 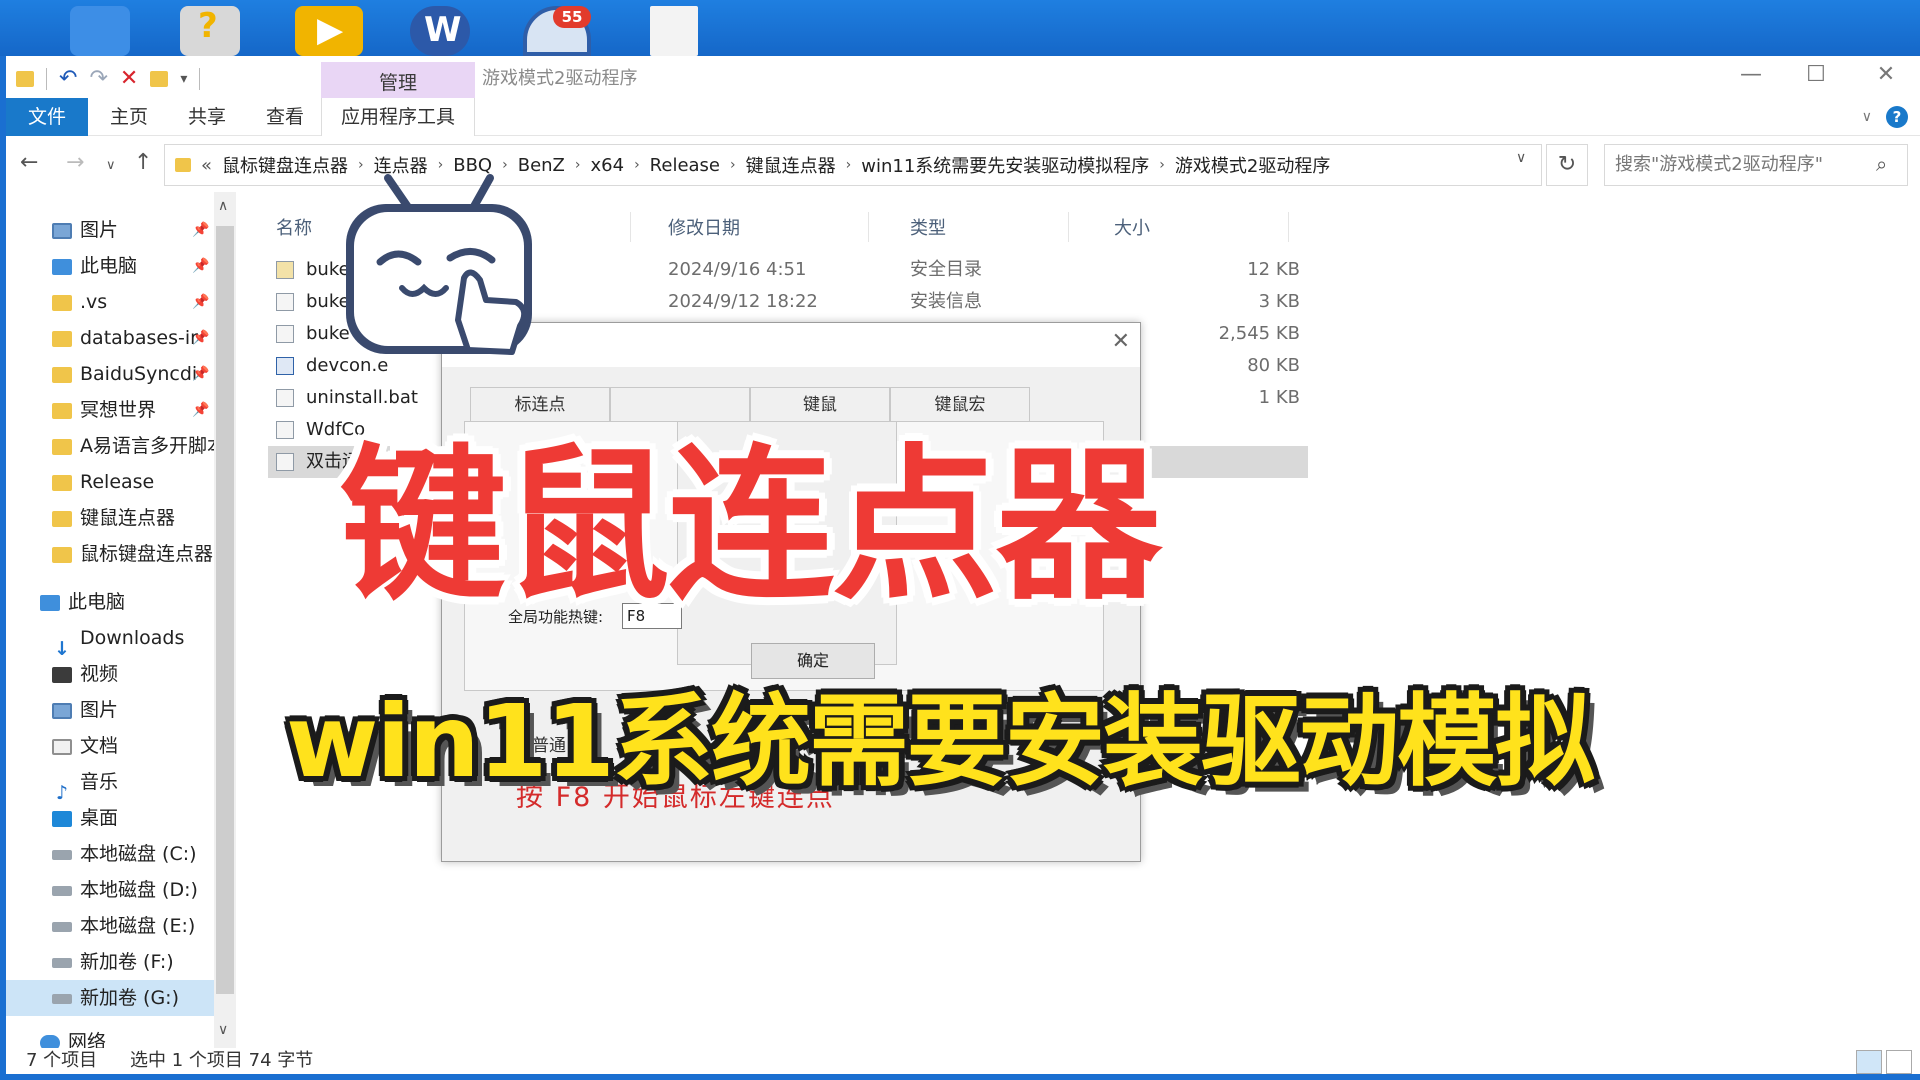 I want to click on media-player-icon: ▶, so click(x=329, y=31).